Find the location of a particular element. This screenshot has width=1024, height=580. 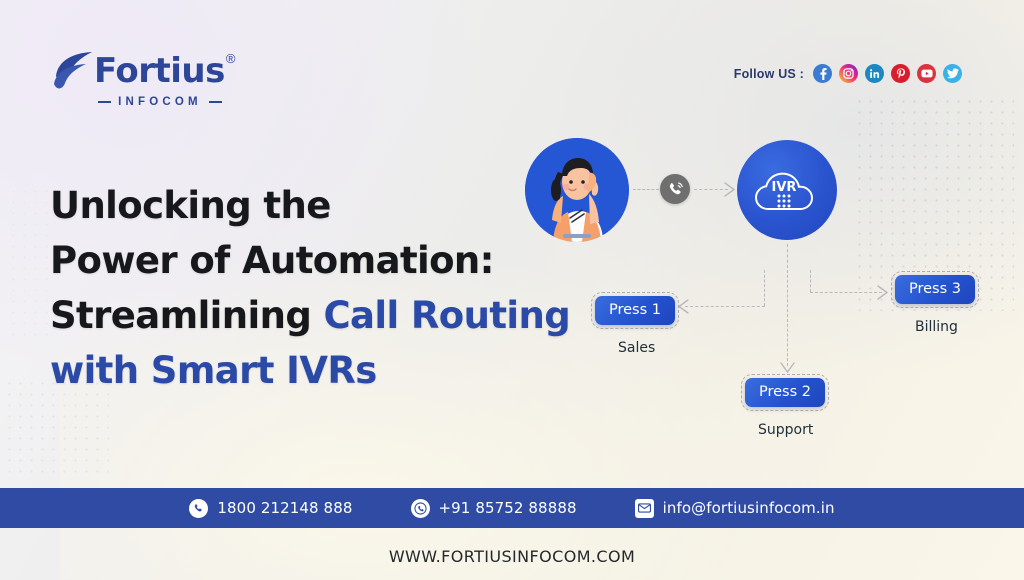

press-3-button: Press 3 is located at coordinates (935, 289).